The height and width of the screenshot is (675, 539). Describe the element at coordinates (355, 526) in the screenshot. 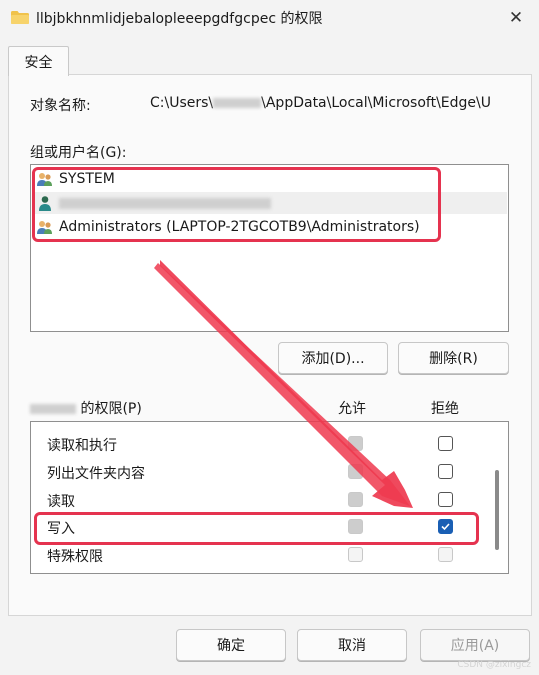

I see `allow-write-checkbox` at that location.